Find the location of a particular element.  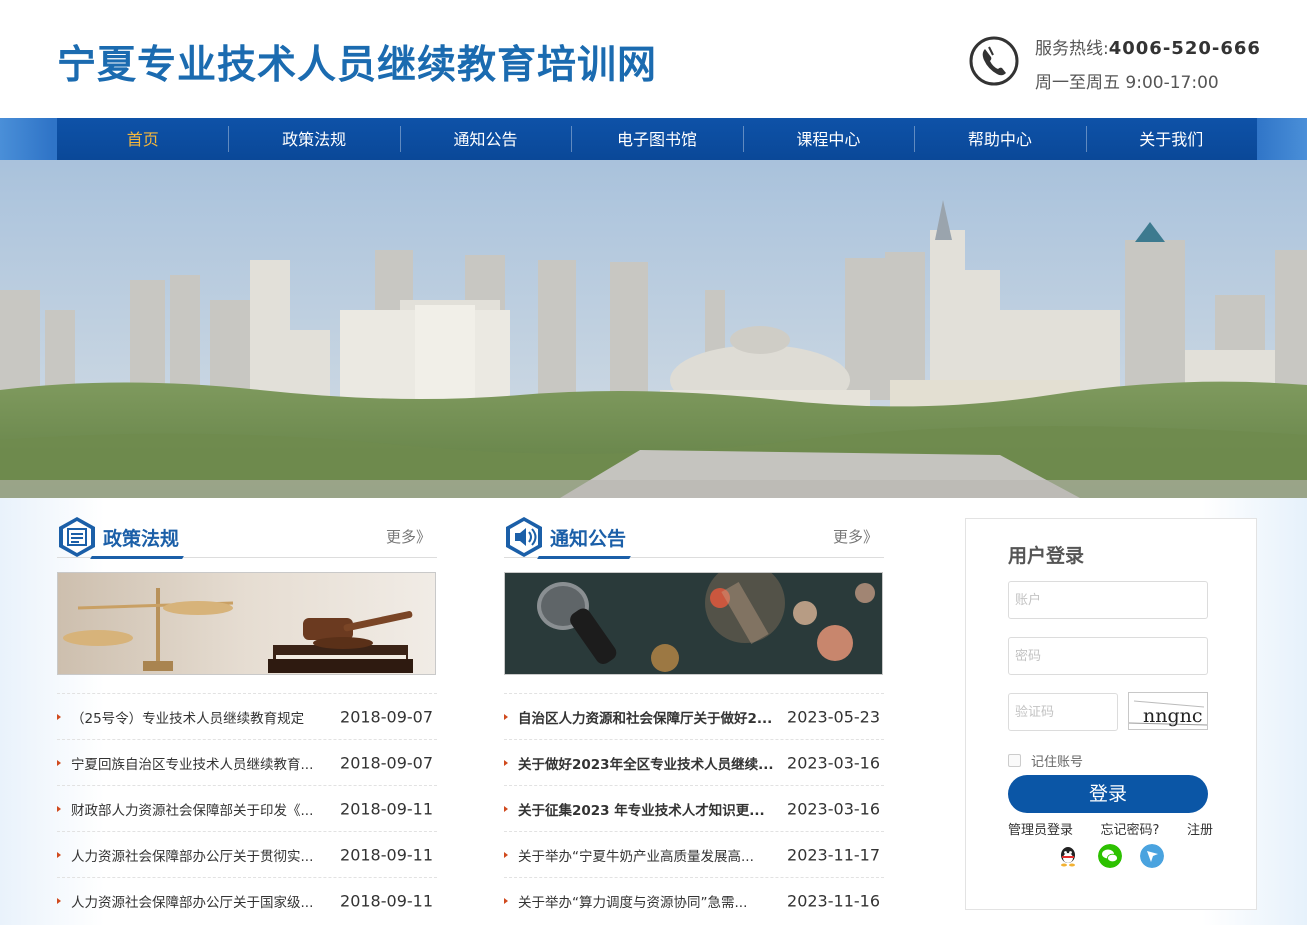

remember-account: 记住账号 is located at coordinates (1045, 760).